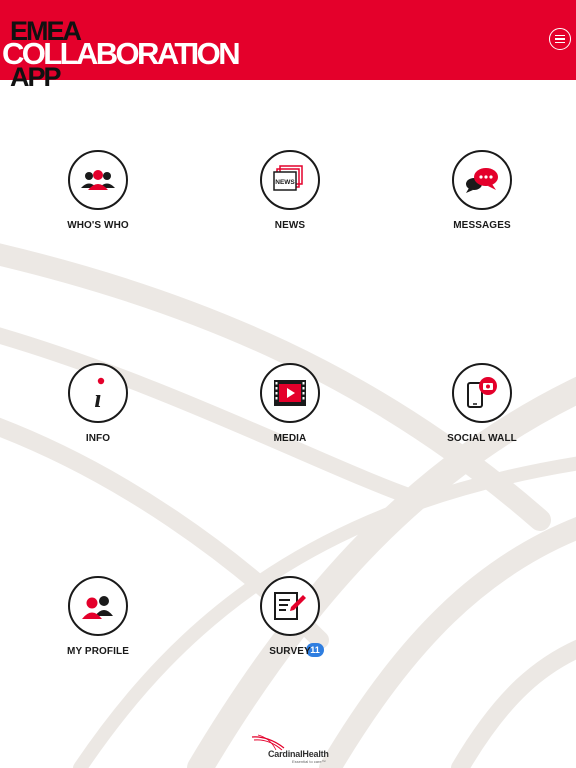 This screenshot has width=576, height=768. I want to click on tile-info: ı INFO, so click(98, 413).